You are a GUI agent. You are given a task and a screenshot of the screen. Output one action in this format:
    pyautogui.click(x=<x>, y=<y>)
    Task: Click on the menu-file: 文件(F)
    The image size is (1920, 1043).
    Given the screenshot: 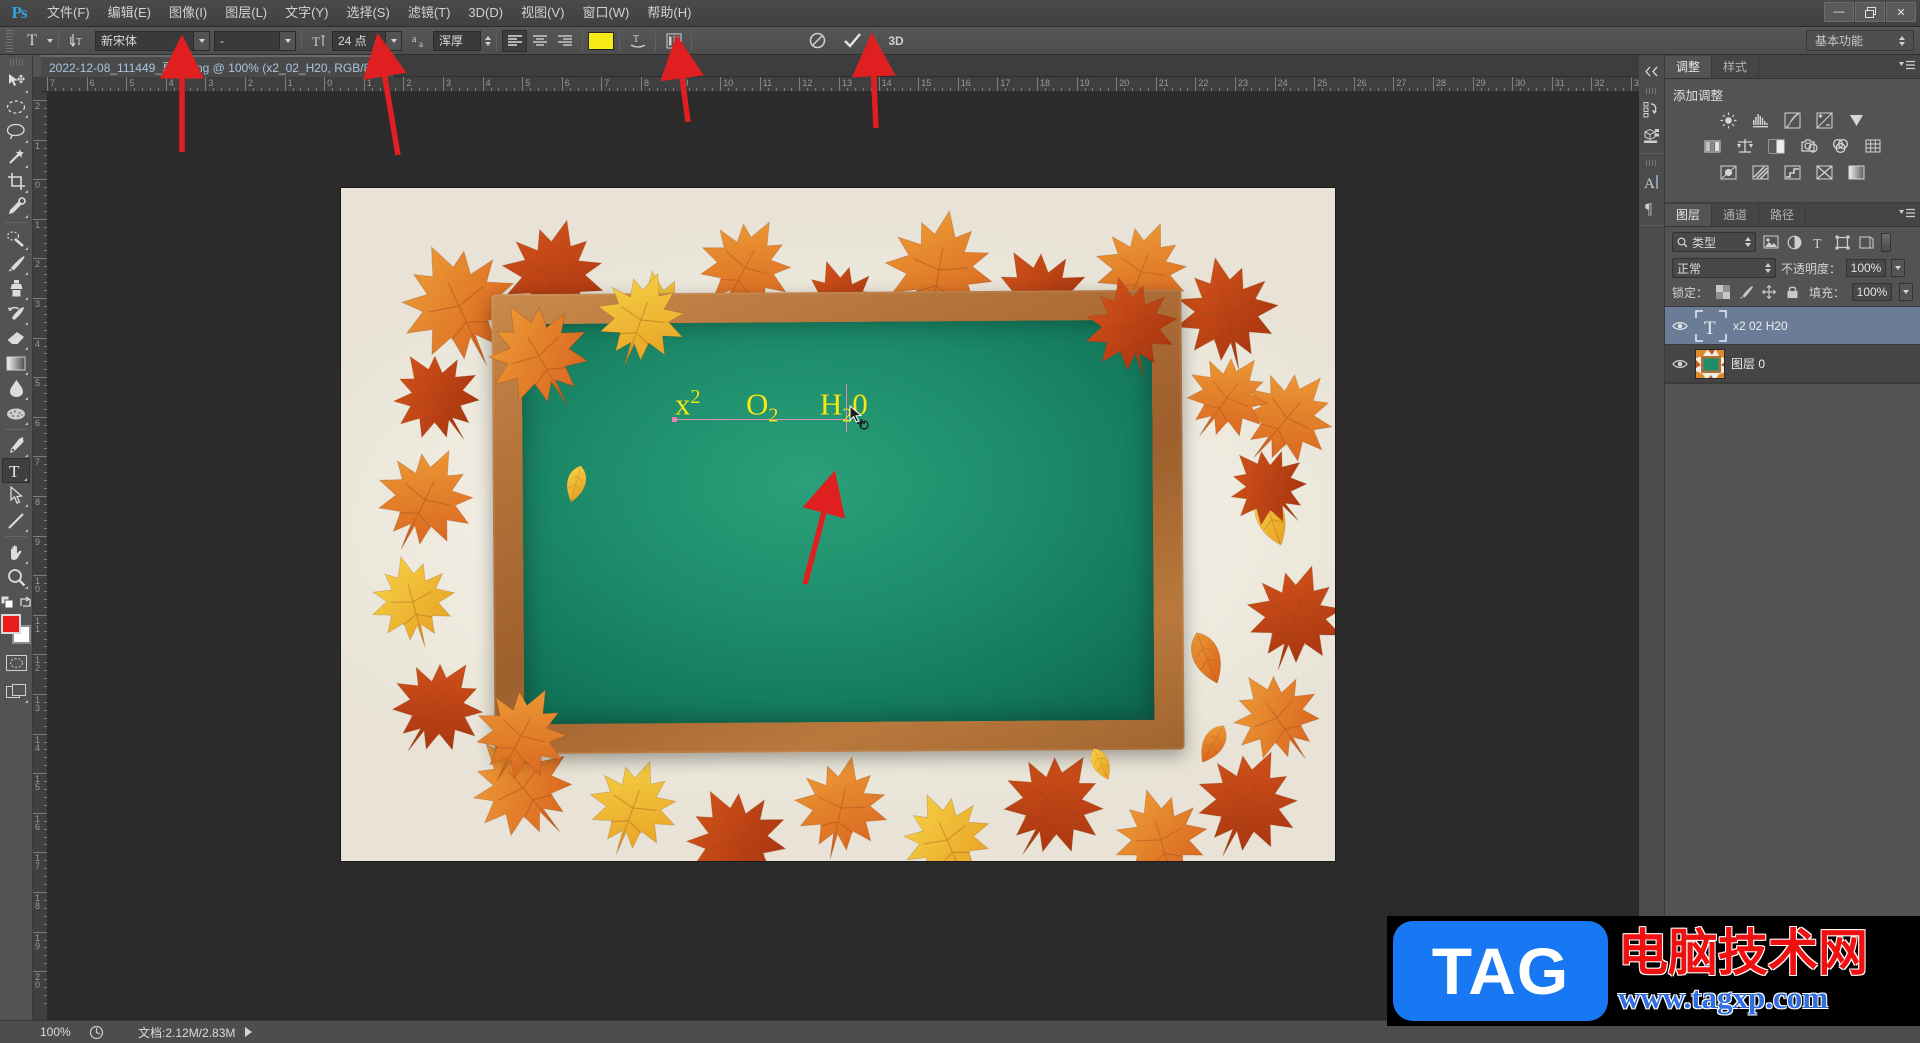 What is the action you would take?
    pyautogui.click(x=68, y=13)
    